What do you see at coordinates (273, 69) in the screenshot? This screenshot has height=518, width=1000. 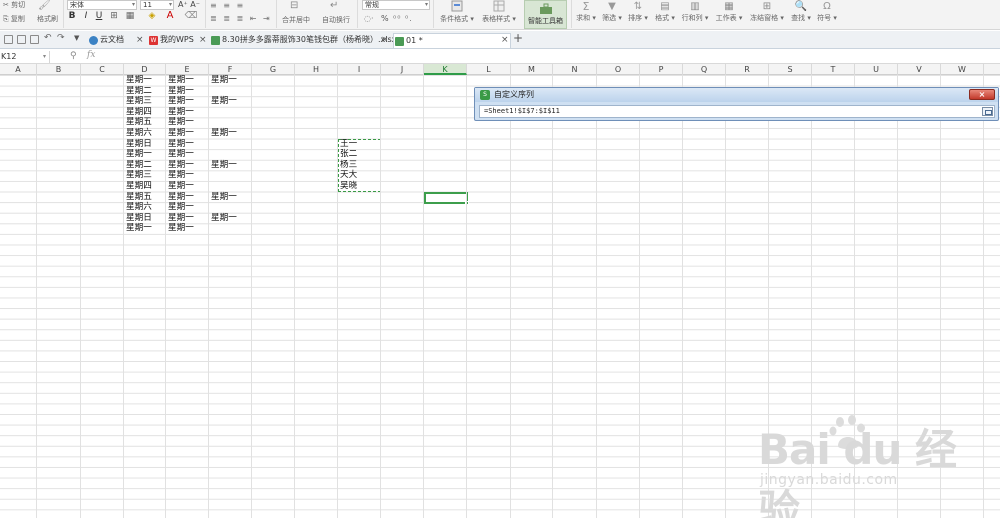 I see `column-header-g: G` at bounding box center [273, 69].